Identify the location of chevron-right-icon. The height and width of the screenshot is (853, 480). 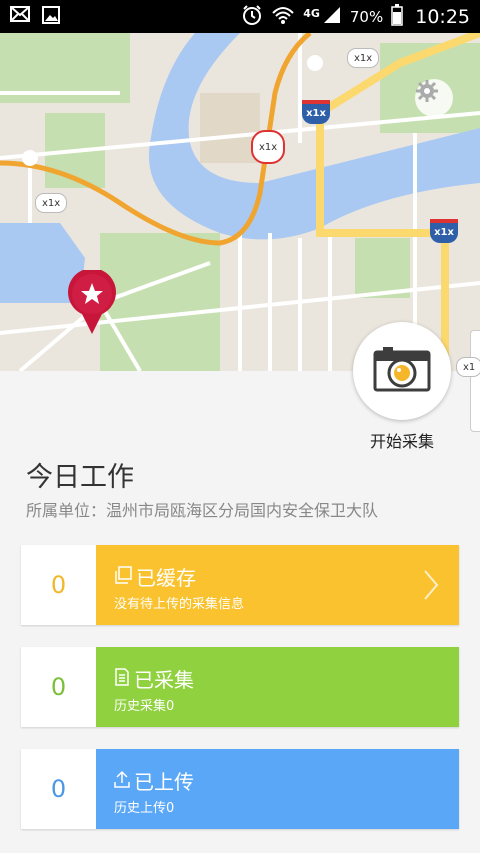
(431, 587).